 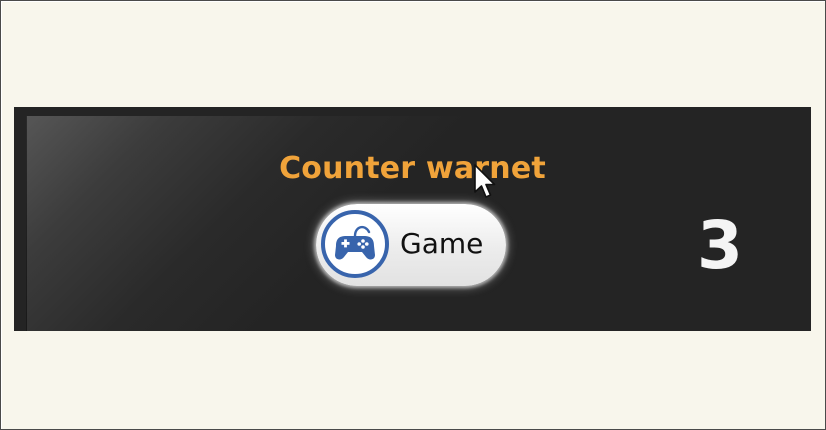 I want to click on game-button: Game, so click(x=411, y=245).